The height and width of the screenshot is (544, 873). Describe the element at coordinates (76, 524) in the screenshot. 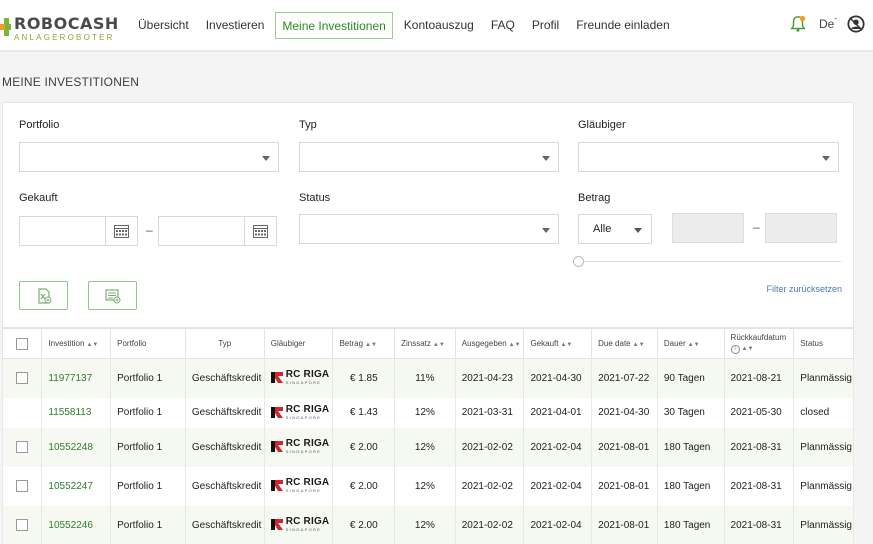

I see `investment-id: 10552246` at that location.